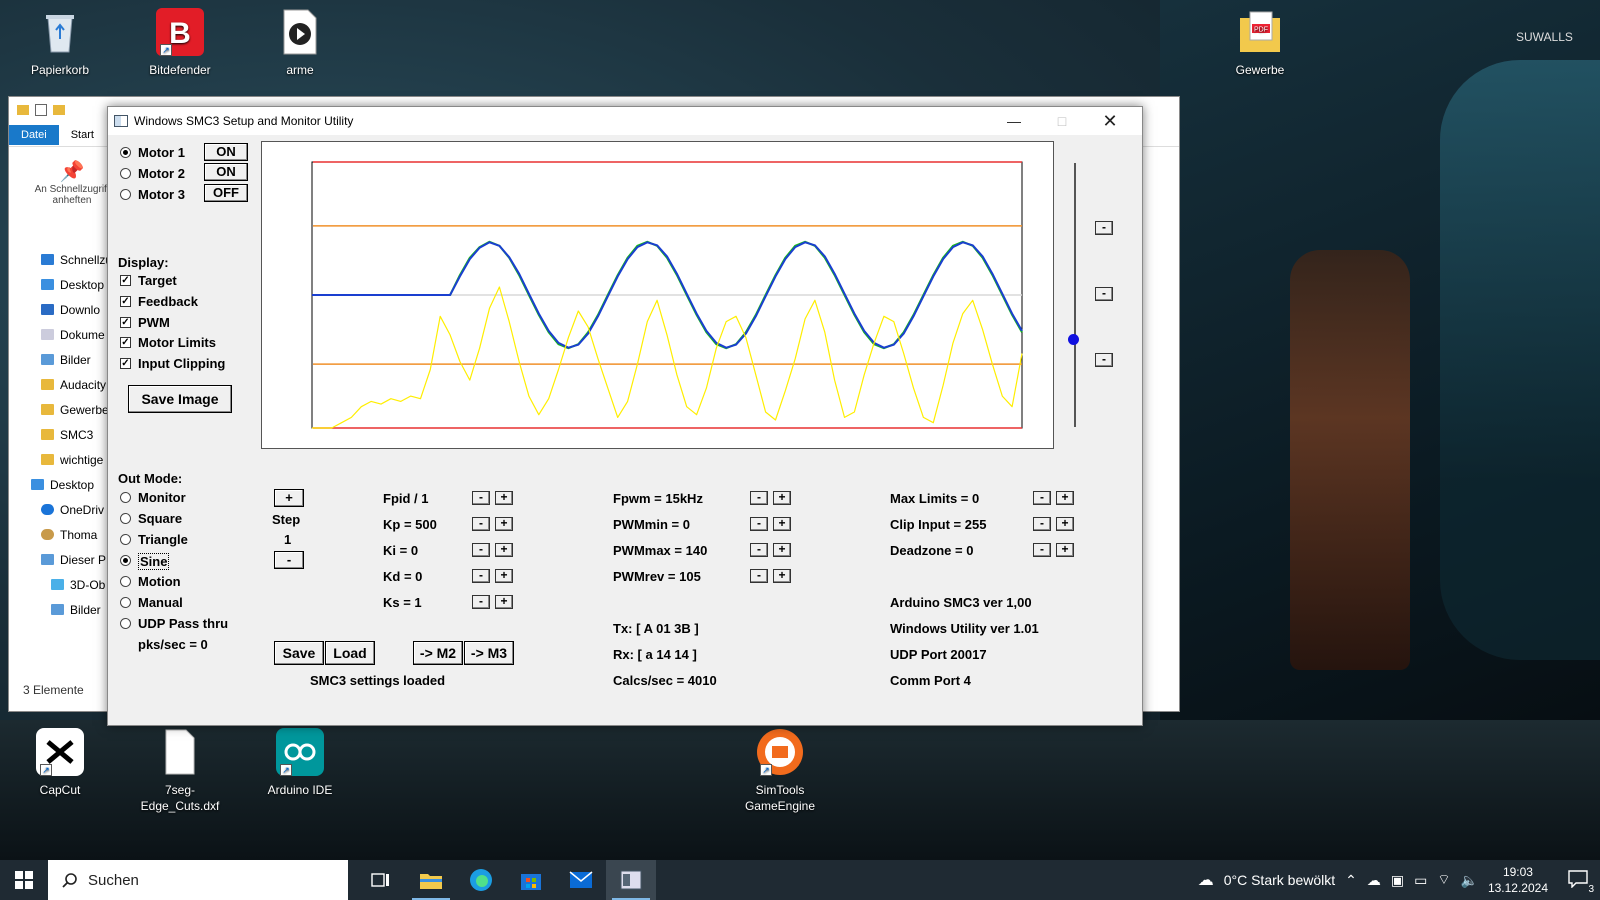  I want to click on nav-item: Schnellzu, so click(67, 259).